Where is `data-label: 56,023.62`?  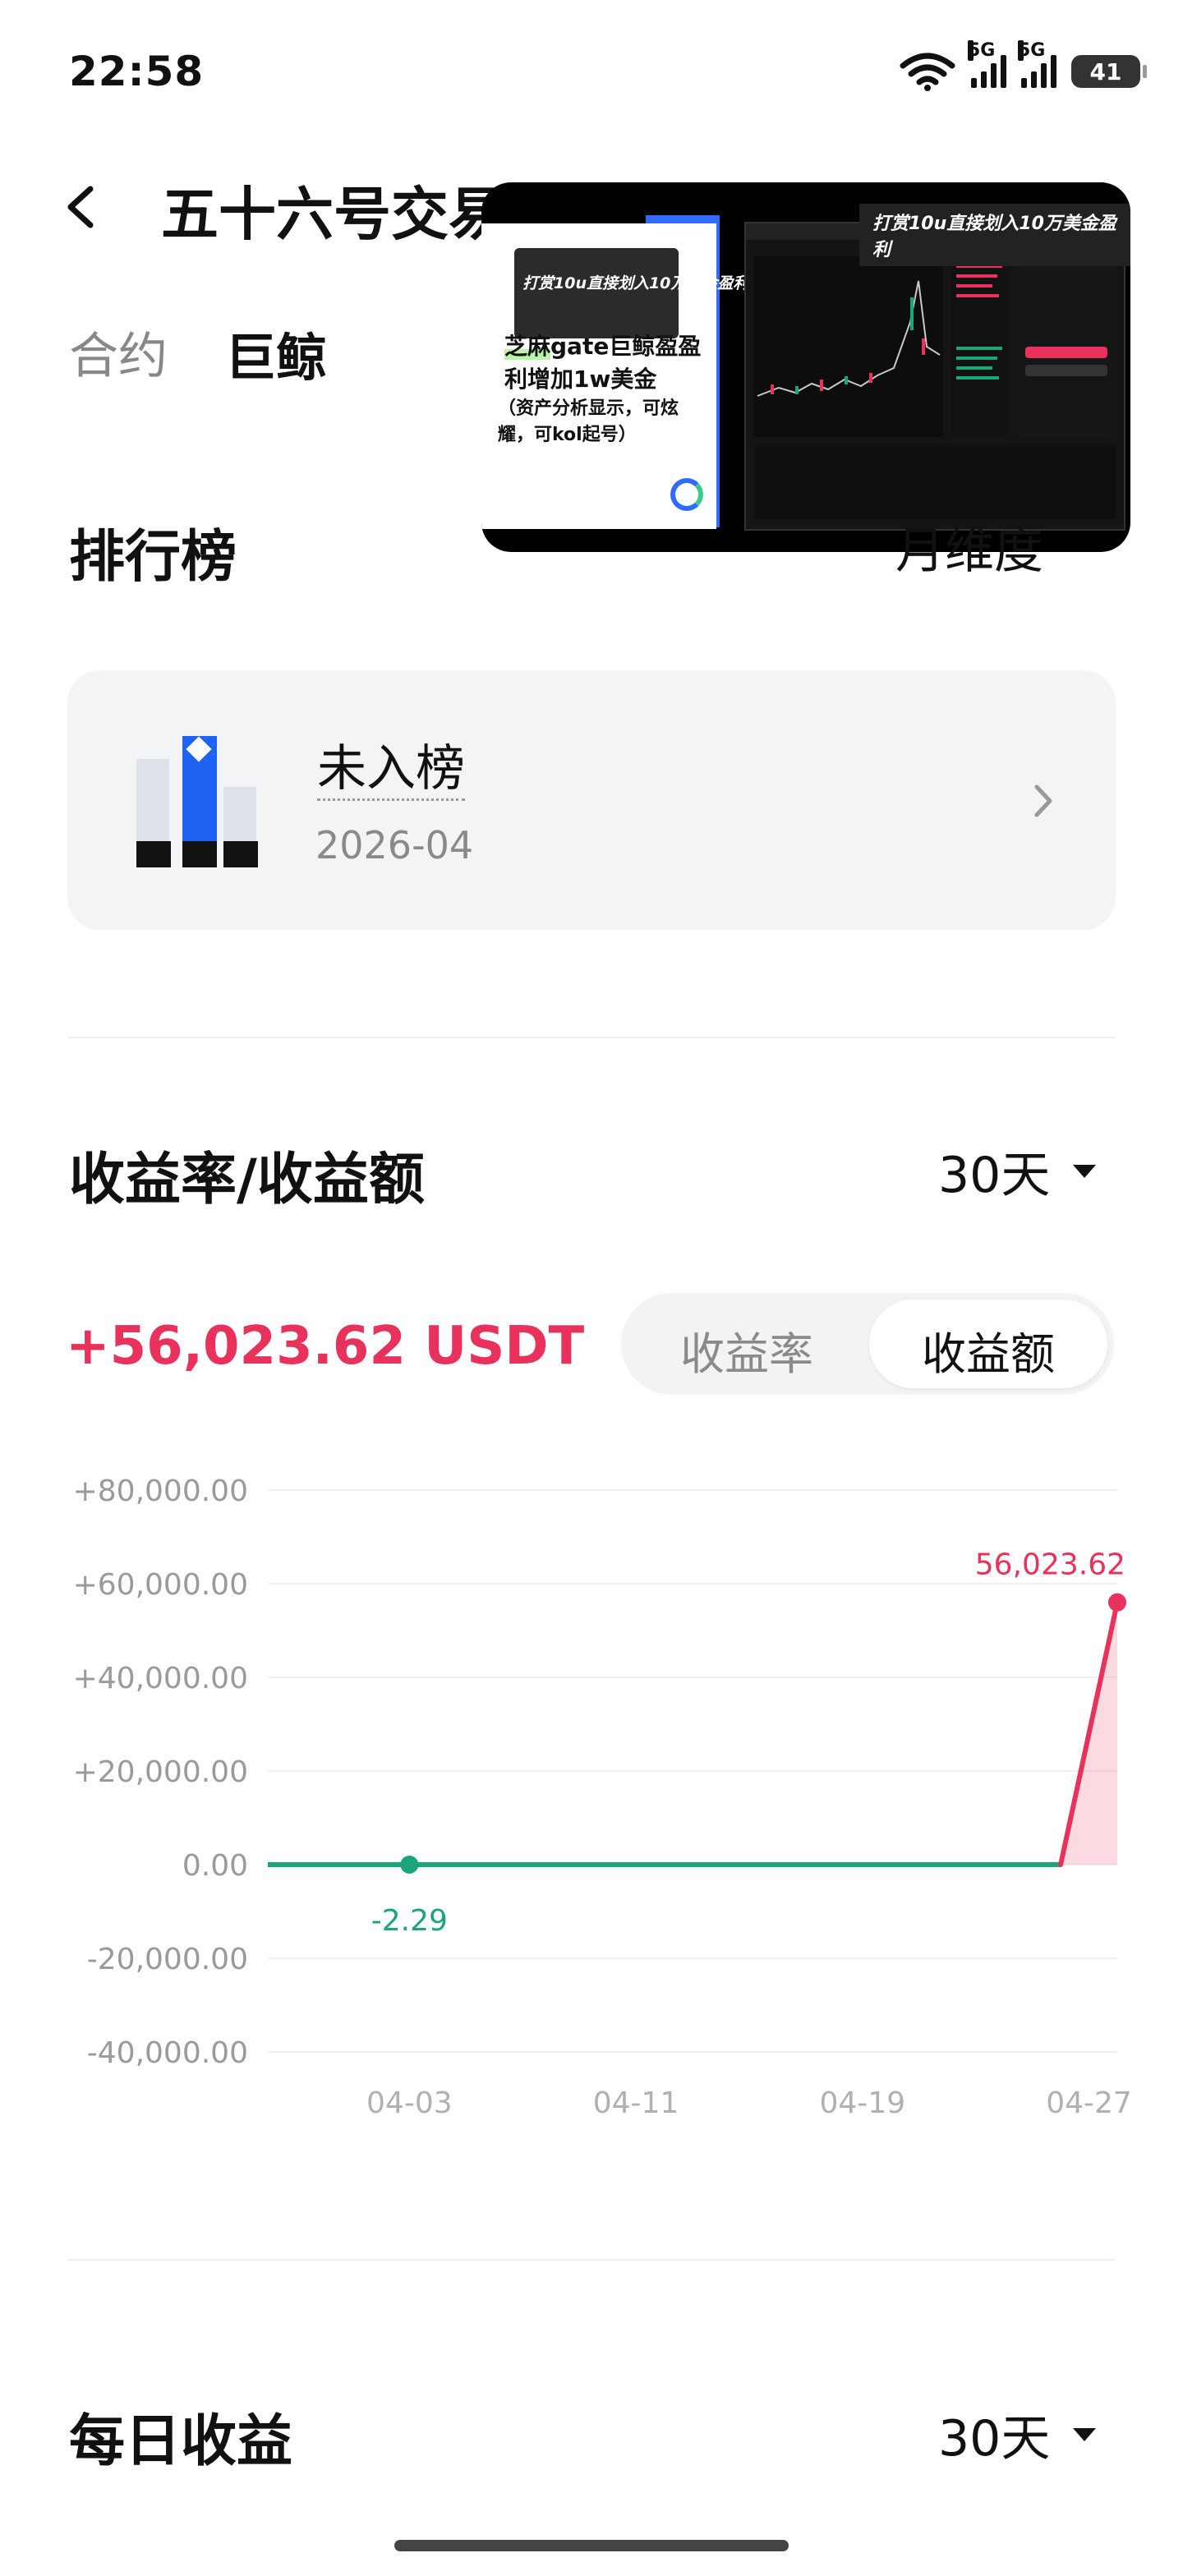
data-label: 56,023.62 is located at coordinates (1050, 1565).